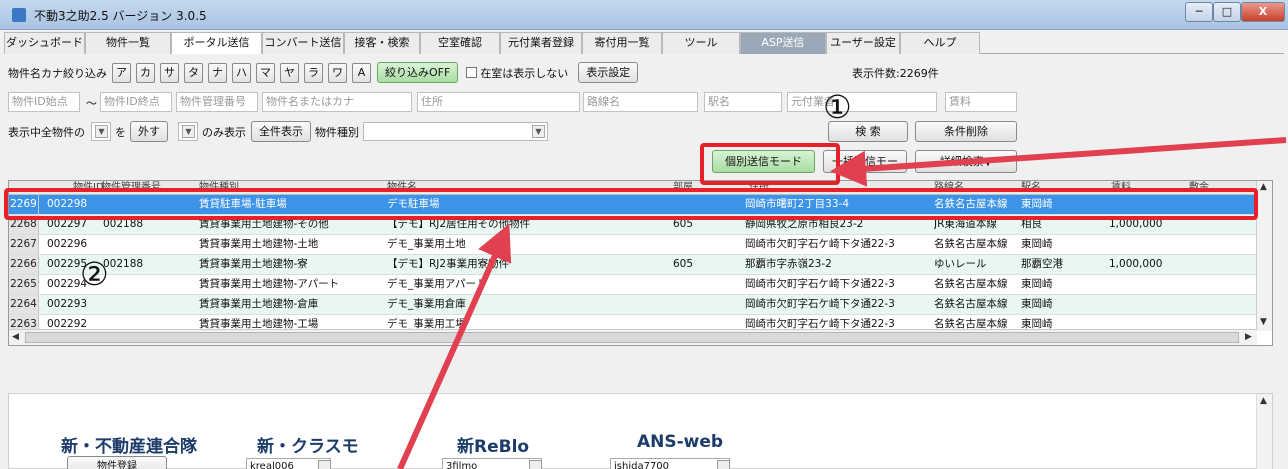 Image resolution: width=1288 pixels, height=469 pixels. What do you see at coordinates (788, 264) in the screenshot?
I see `cell-addr: 那覇市字赤嶺23-2` at bounding box center [788, 264].